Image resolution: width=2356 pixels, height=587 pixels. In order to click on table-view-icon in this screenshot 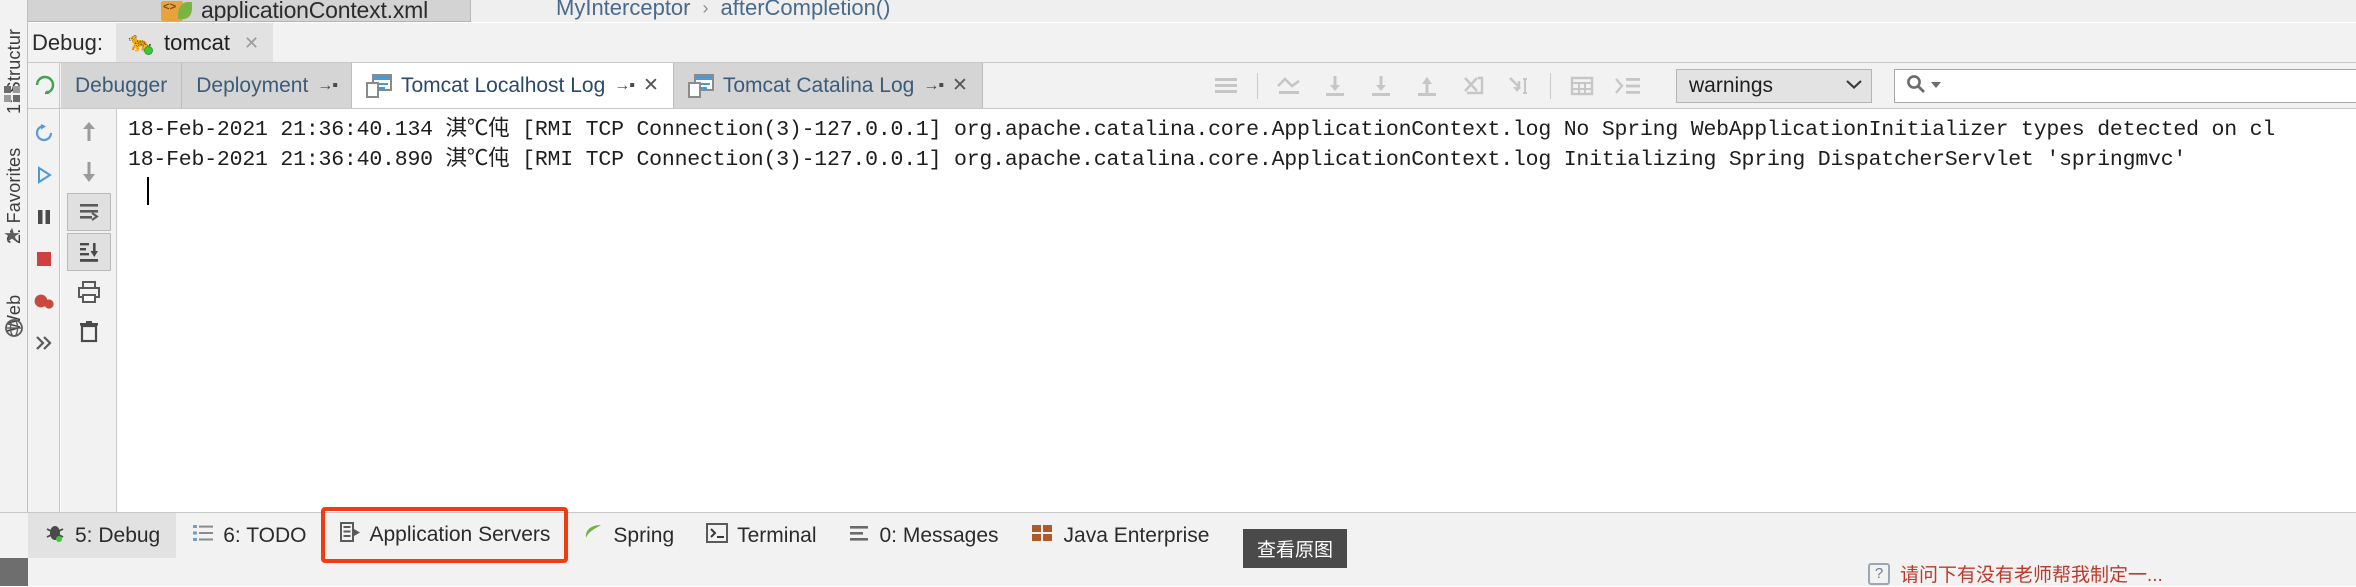, I will do `click(1582, 85)`.